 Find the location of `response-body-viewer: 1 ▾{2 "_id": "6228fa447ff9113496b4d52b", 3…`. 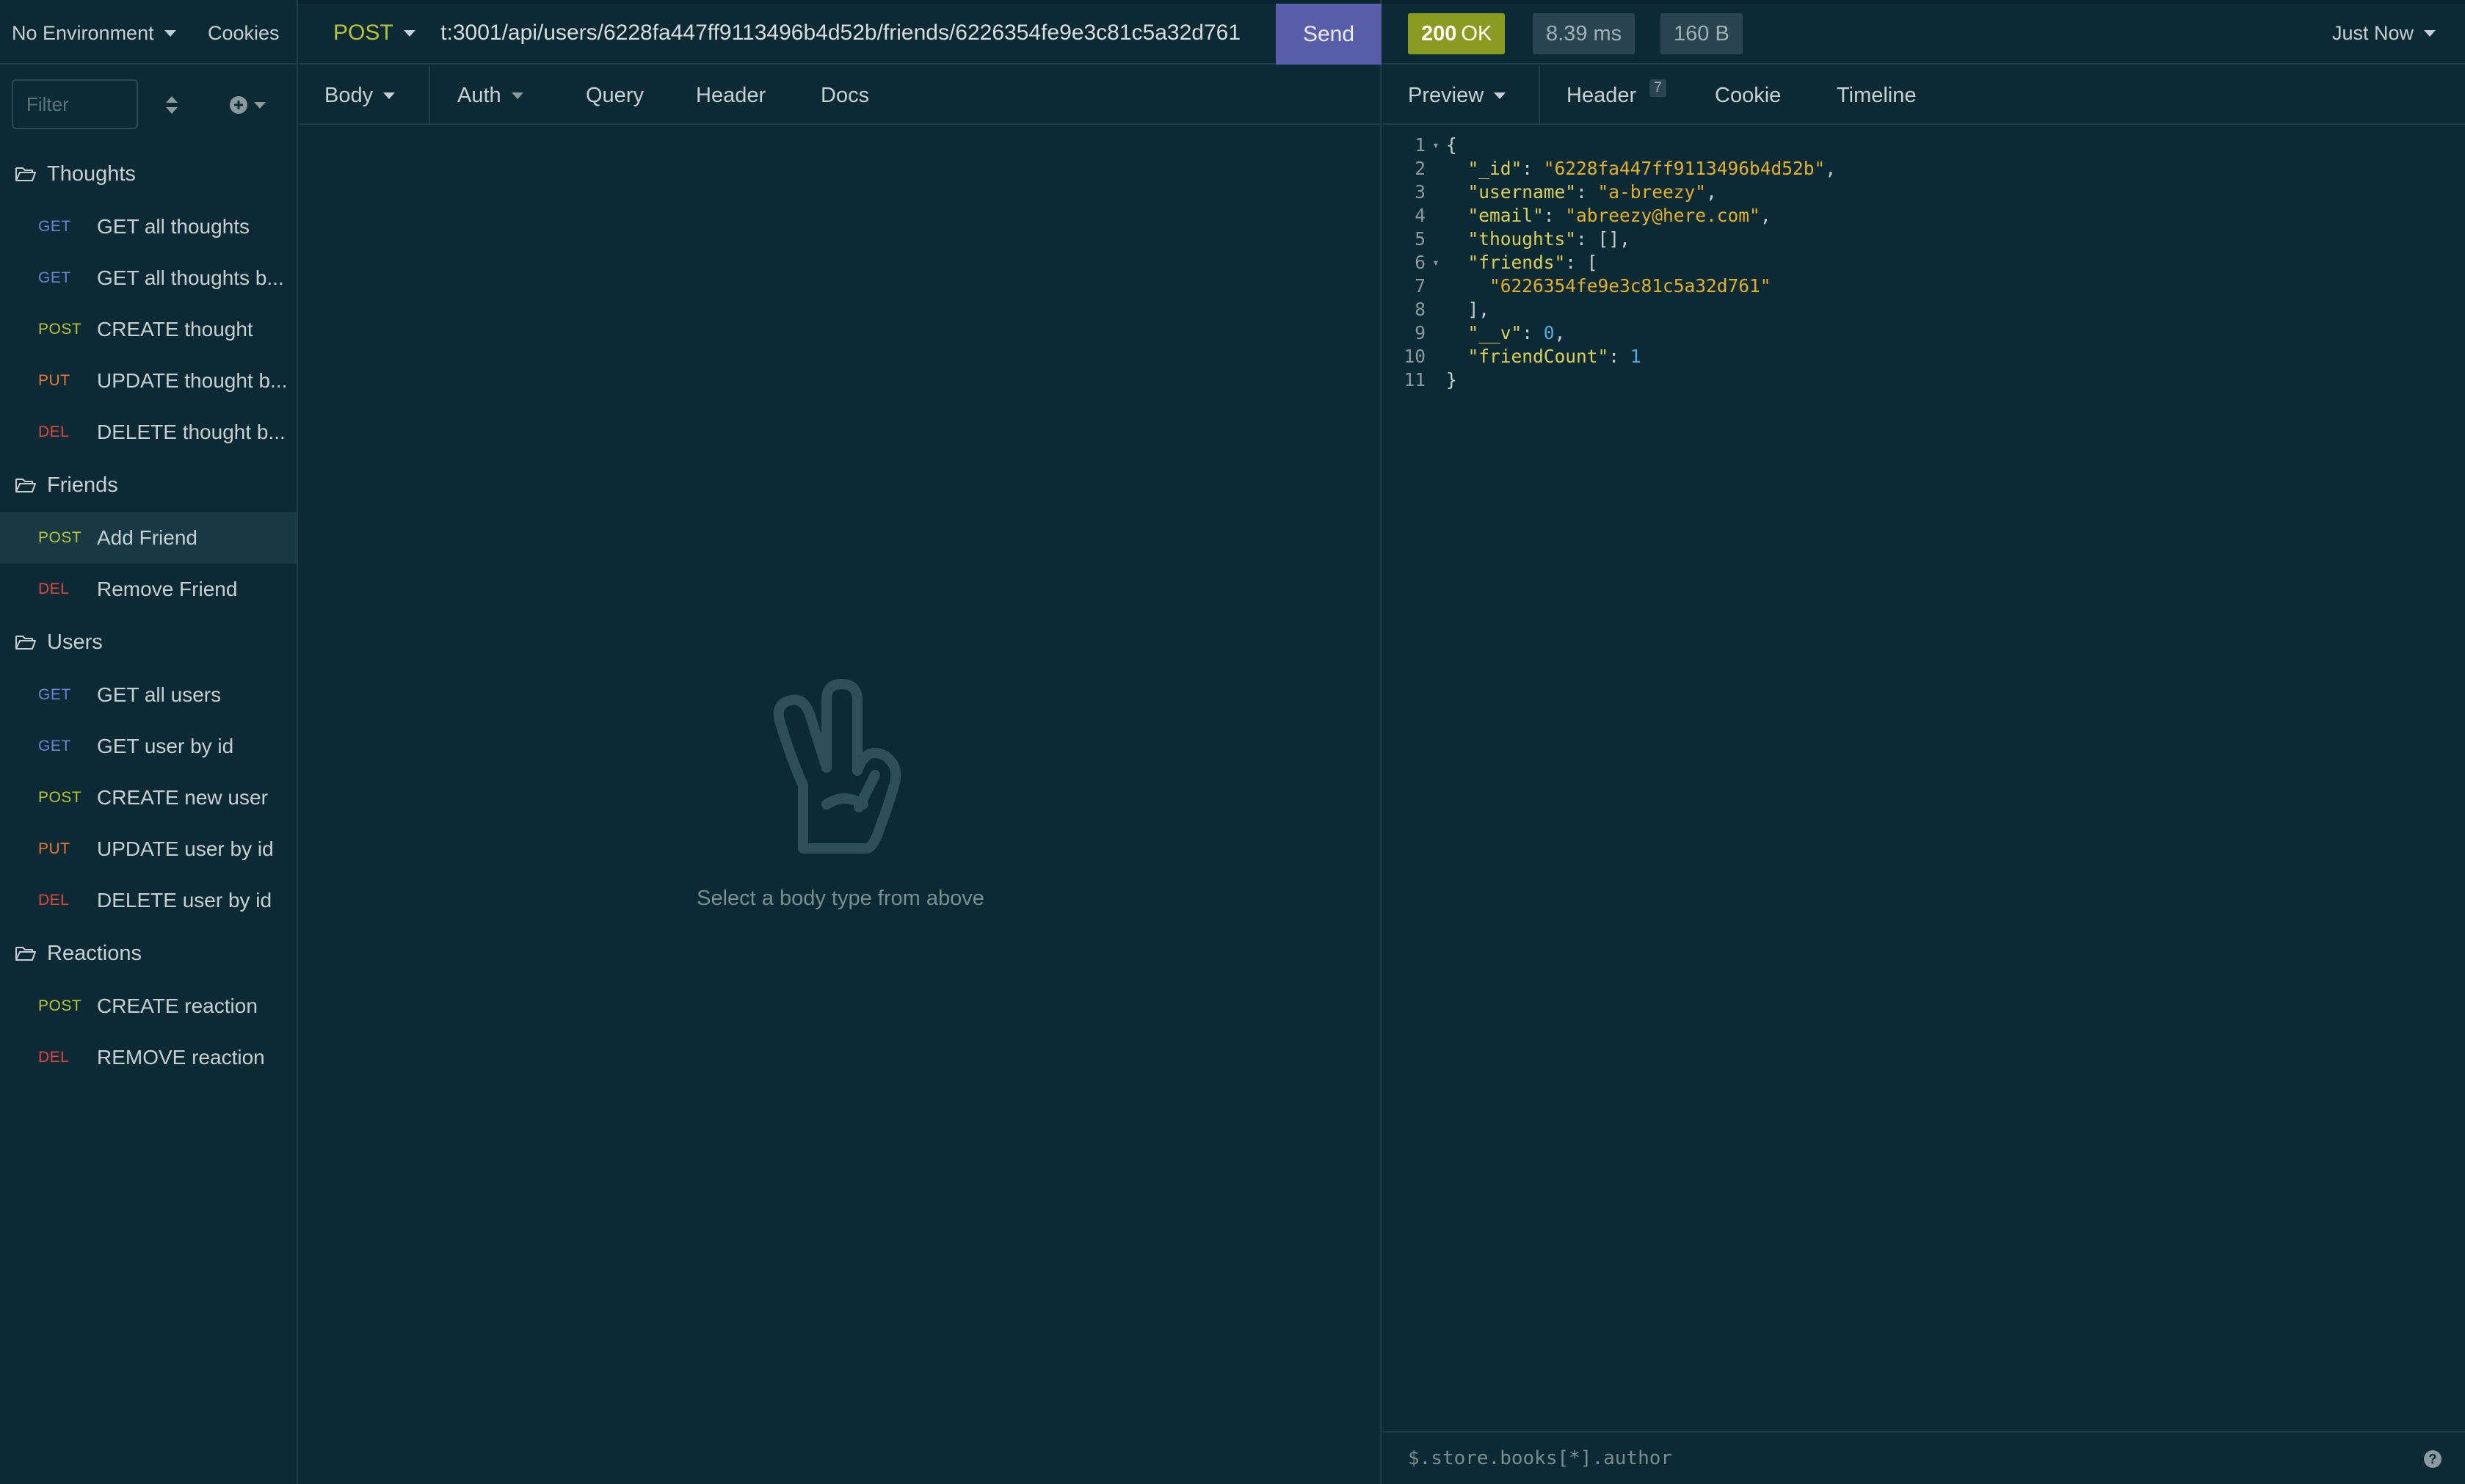

response-body-viewer: 1 ▾{2 "_id": "6228fa447ff9113496b4d52b", 3… is located at coordinates (1924, 263).